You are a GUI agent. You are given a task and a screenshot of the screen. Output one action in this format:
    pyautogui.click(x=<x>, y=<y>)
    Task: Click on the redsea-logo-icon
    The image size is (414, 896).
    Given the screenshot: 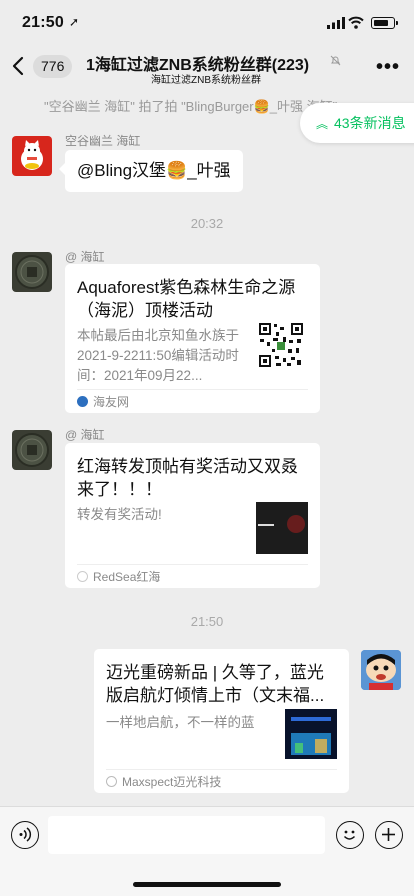 What is the action you would take?
    pyautogui.click(x=82, y=576)
    